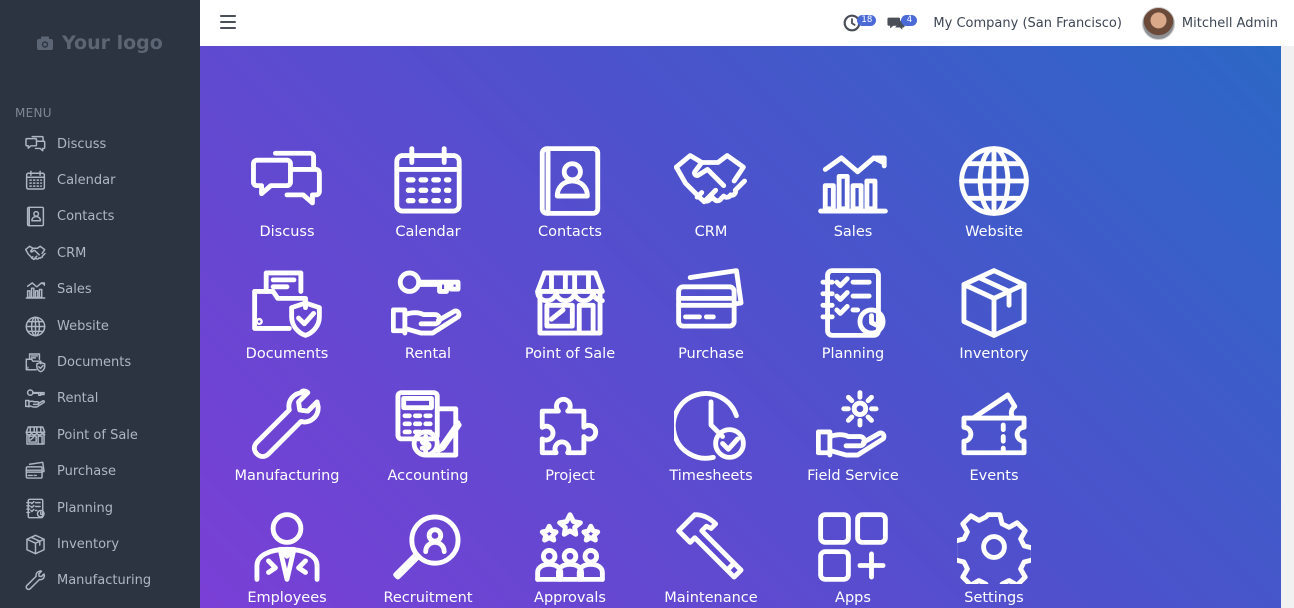 This screenshot has height=608, width=1294. What do you see at coordinates (100, 362) in the screenshot?
I see `sidebar-item-documents: Documents` at bounding box center [100, 362].